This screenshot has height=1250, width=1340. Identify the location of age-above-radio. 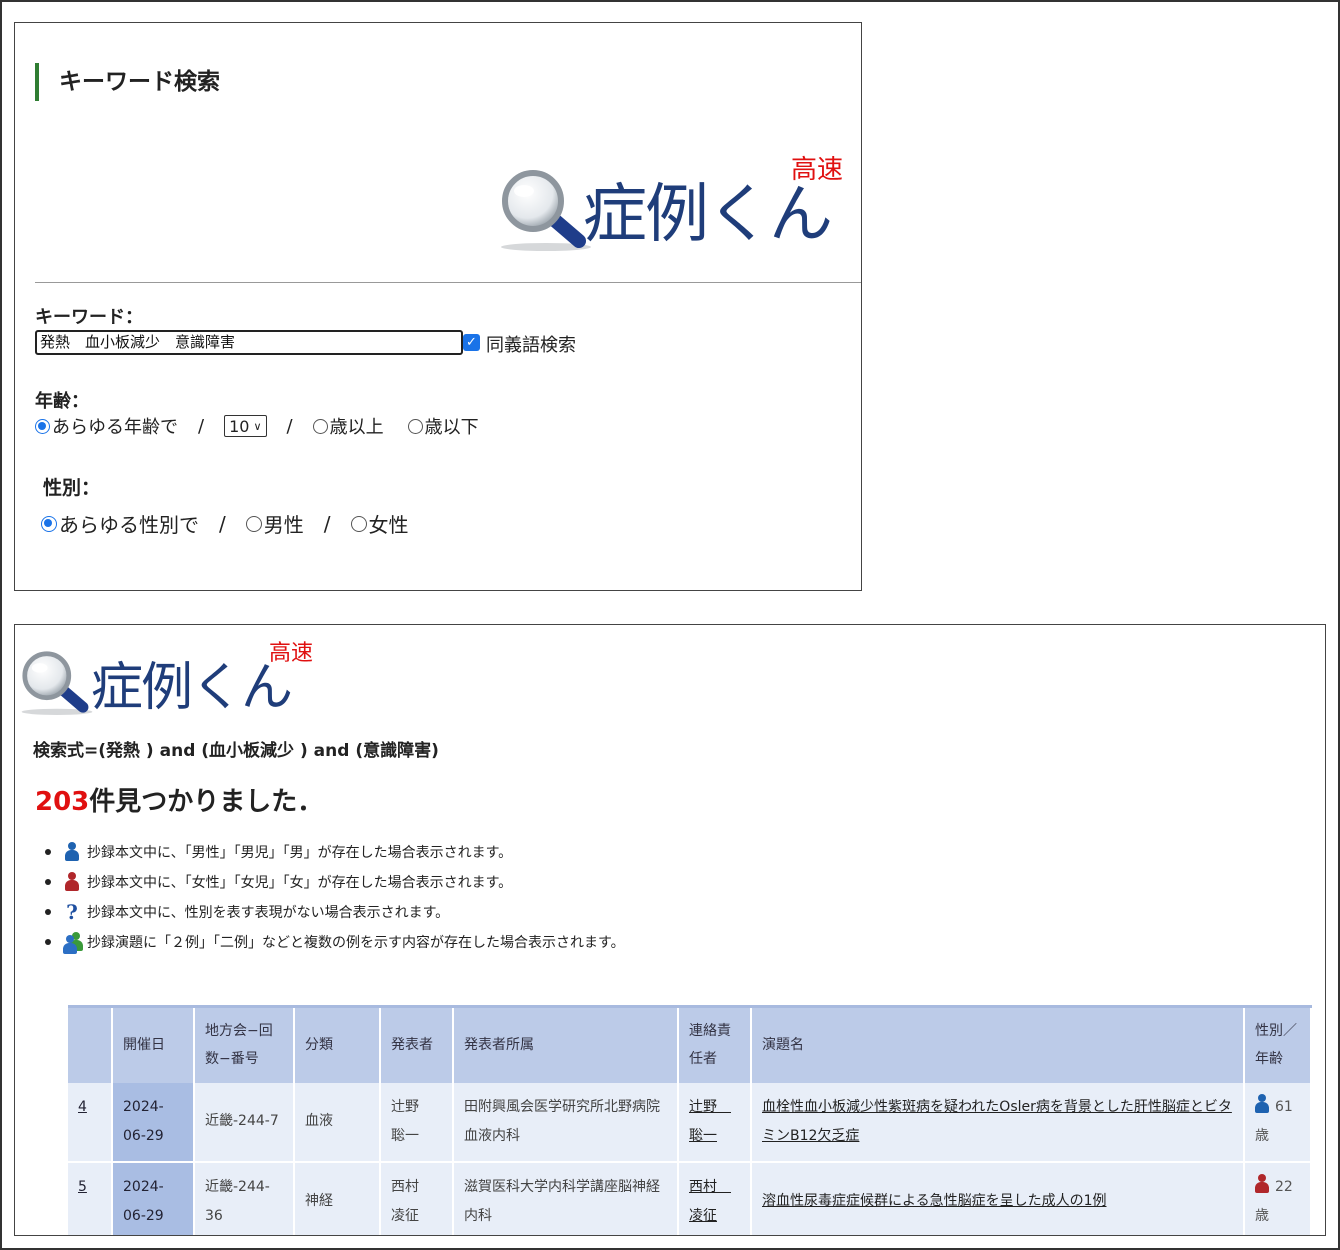
(320, 426).